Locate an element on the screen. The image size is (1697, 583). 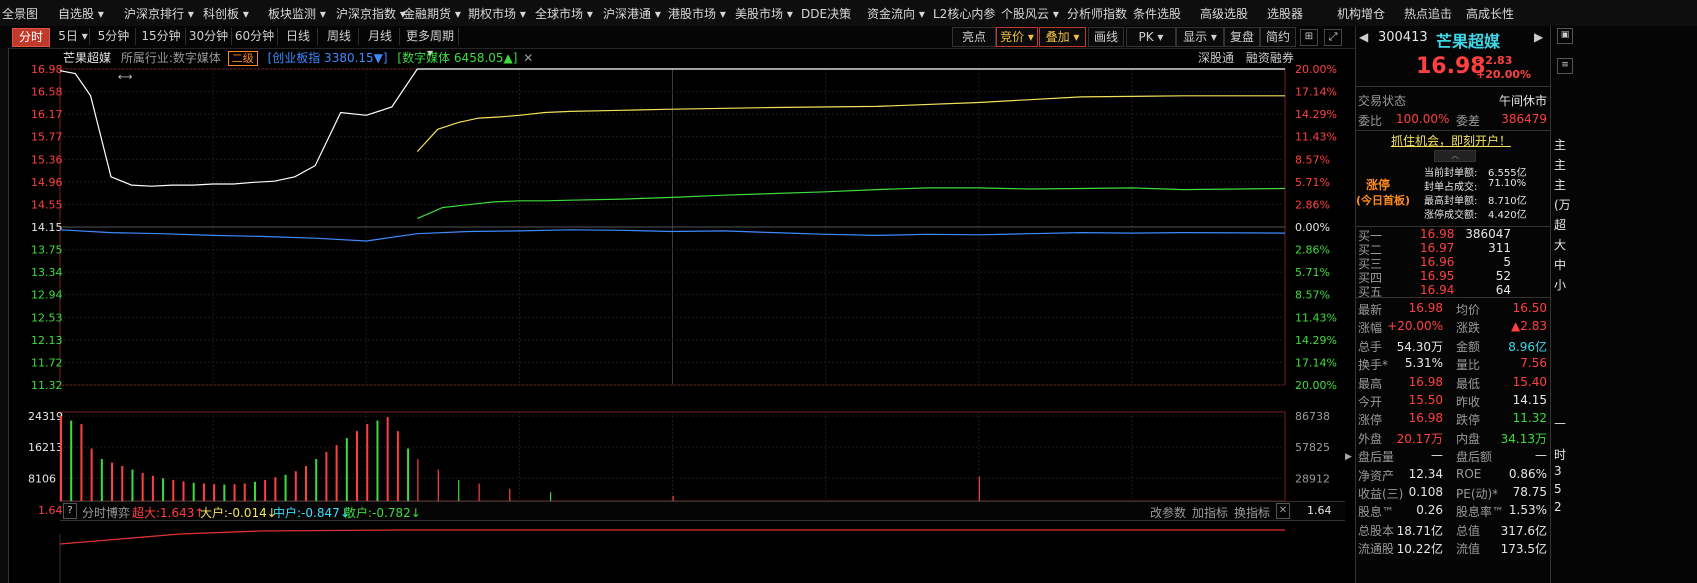
menu-item: 期权市场 ▾ is located at coordinates (497, 13).